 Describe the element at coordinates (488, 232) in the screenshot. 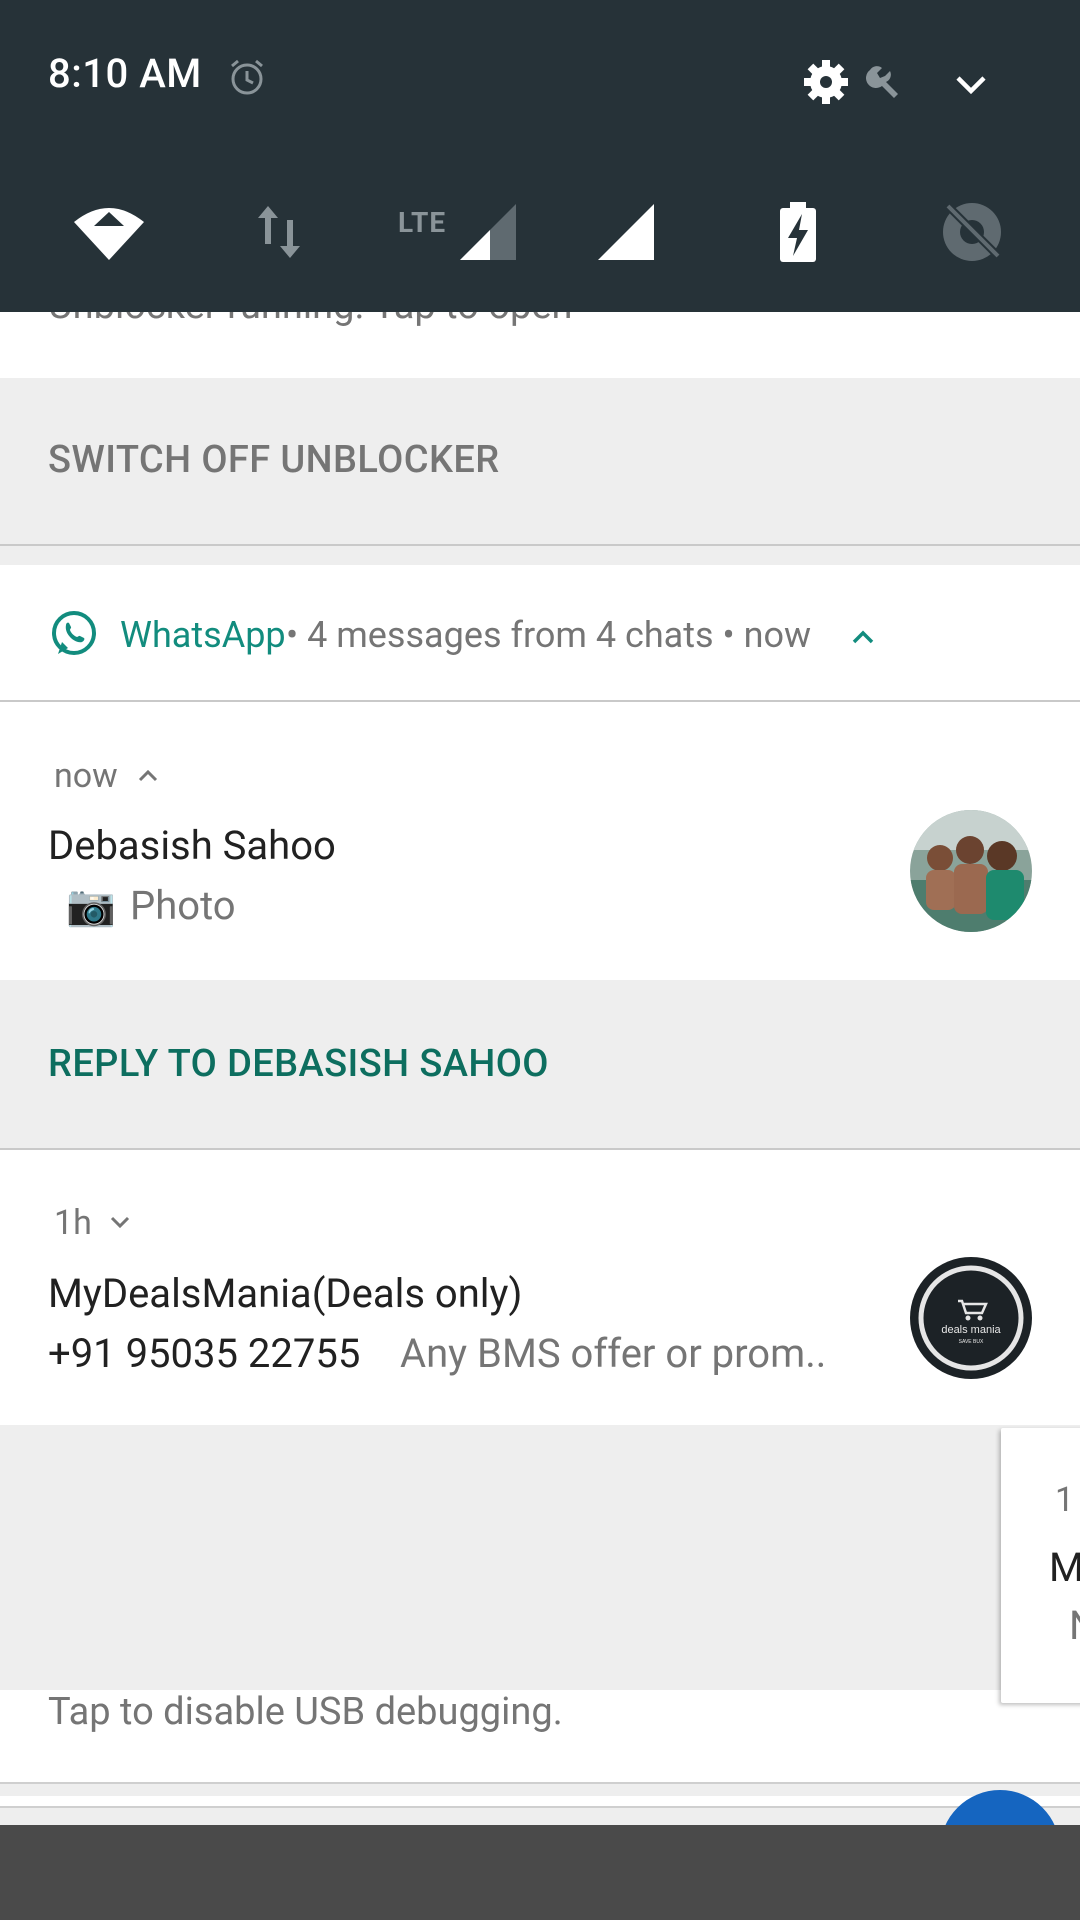

I see `lte-signal-icon` at that location.